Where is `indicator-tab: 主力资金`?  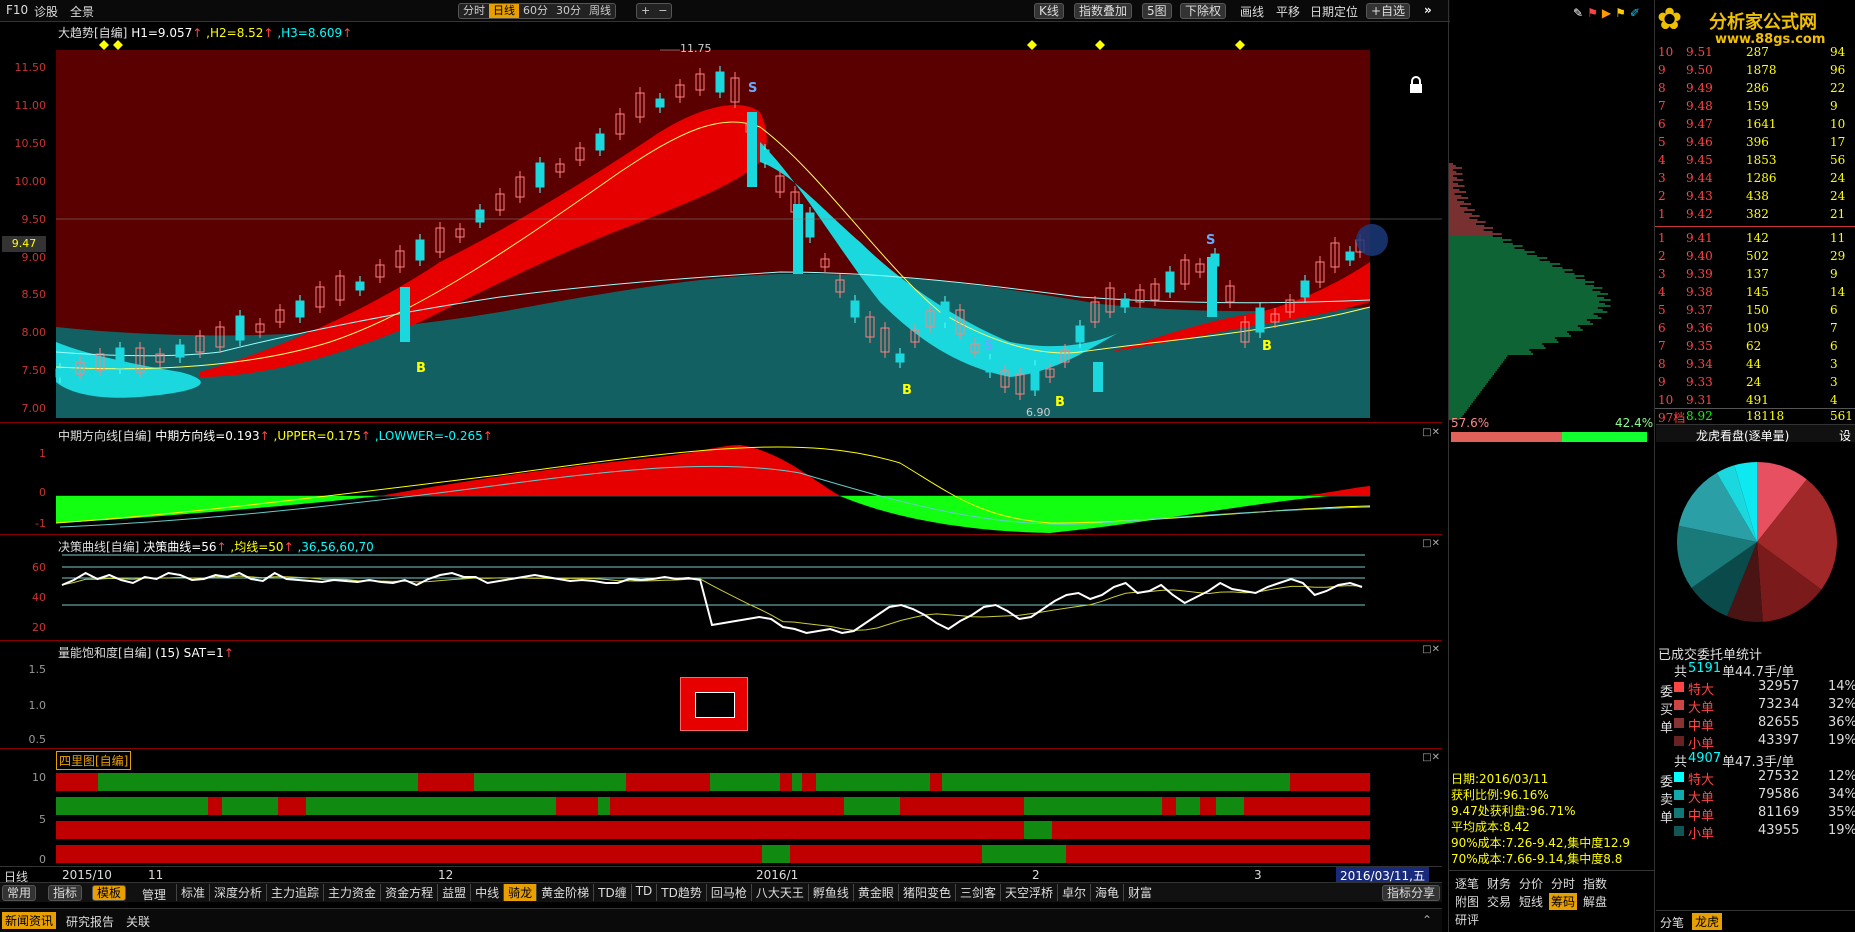
indicator-tab: 主力资金 is located at coordinates (351, 892).